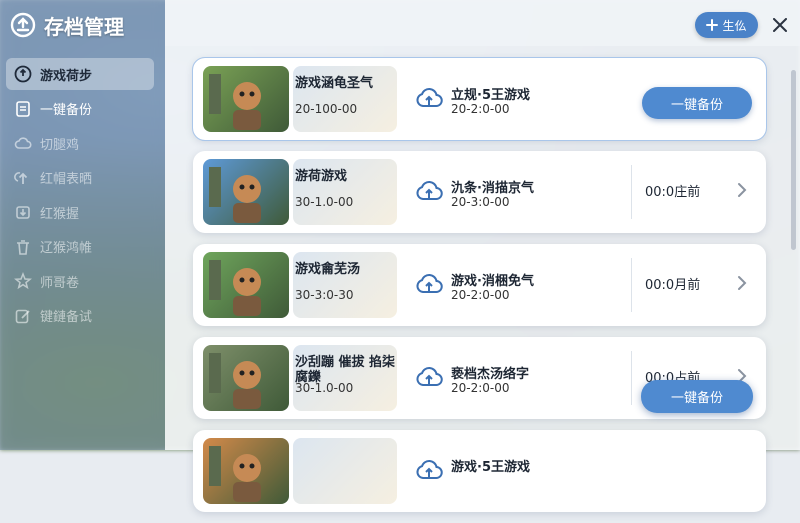 This screenshot has width=800, height=523. What do you see at coordinates (482, 23) in the screenshot?
I see `top-bar: 生仫` at bounding box center [482, 23].